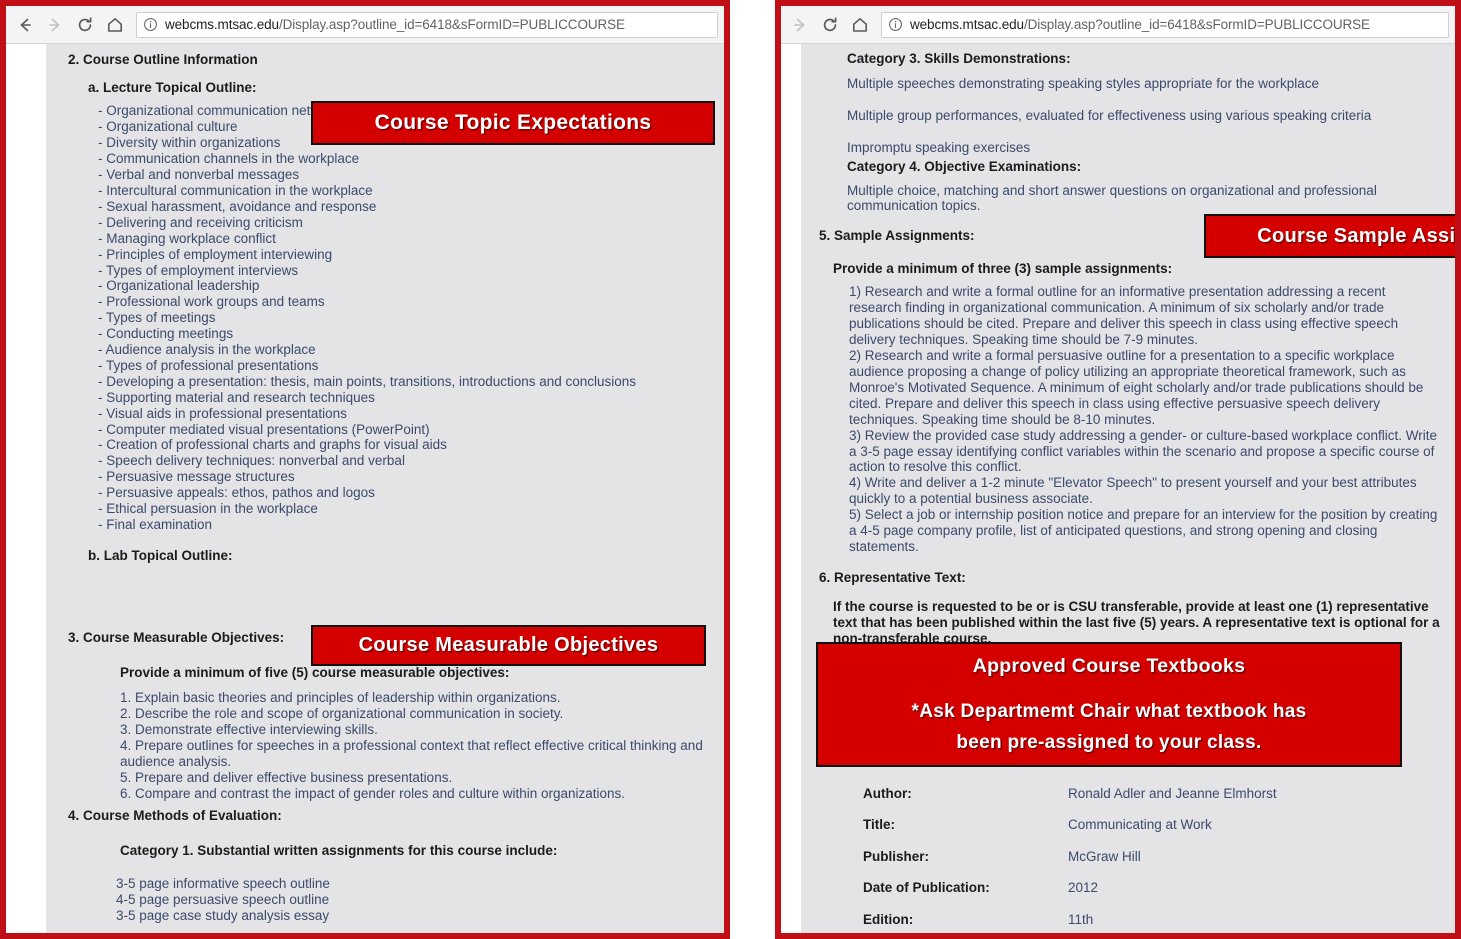  I want to click on textbook-field-value: Ronald Adler and Jeanne Elmhorst, so click(1172, 793).